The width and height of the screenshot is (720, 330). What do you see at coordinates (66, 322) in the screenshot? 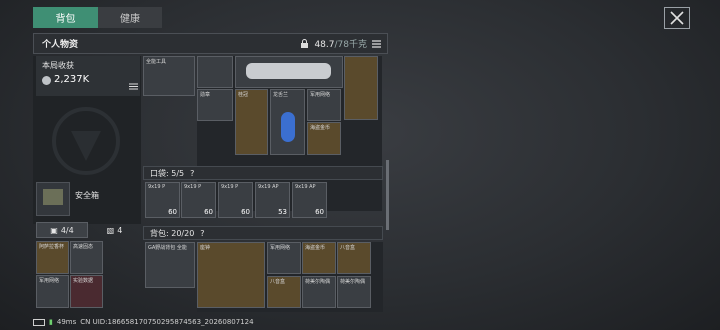
I see `ping-value: 49ms` at bounding box center [66, 322].